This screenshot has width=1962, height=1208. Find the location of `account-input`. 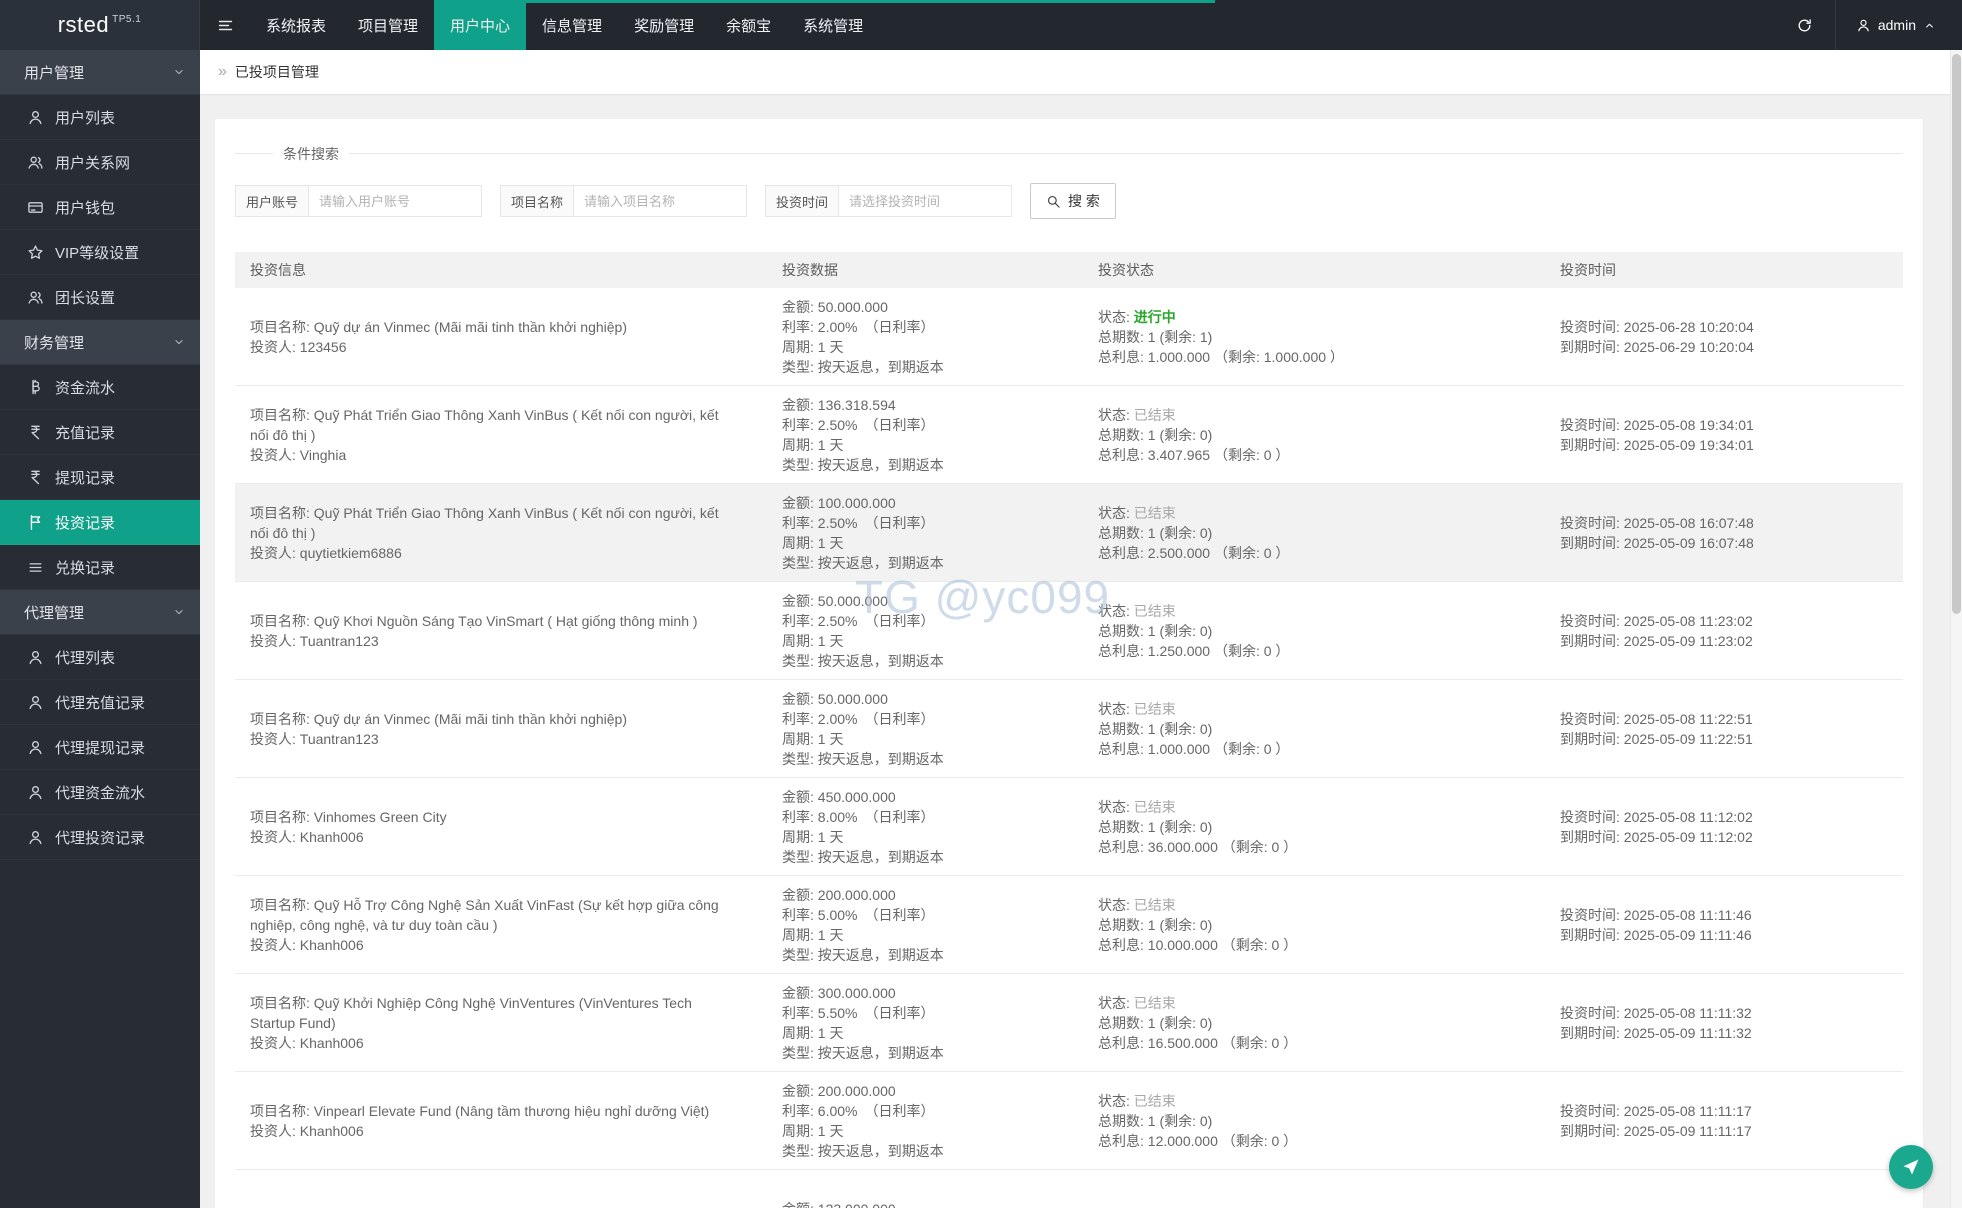

account-input is located at coordinates (396, 201).